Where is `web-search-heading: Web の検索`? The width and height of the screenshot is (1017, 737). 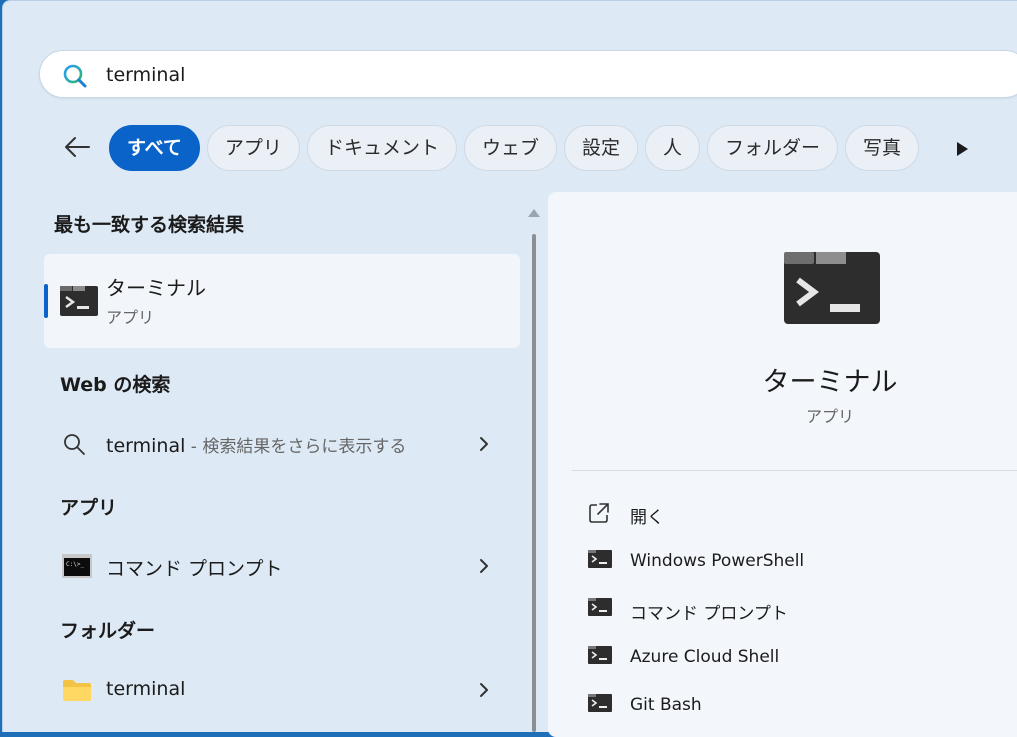
web-search-heading: Web の検索 is located at coordinates (115, 385).